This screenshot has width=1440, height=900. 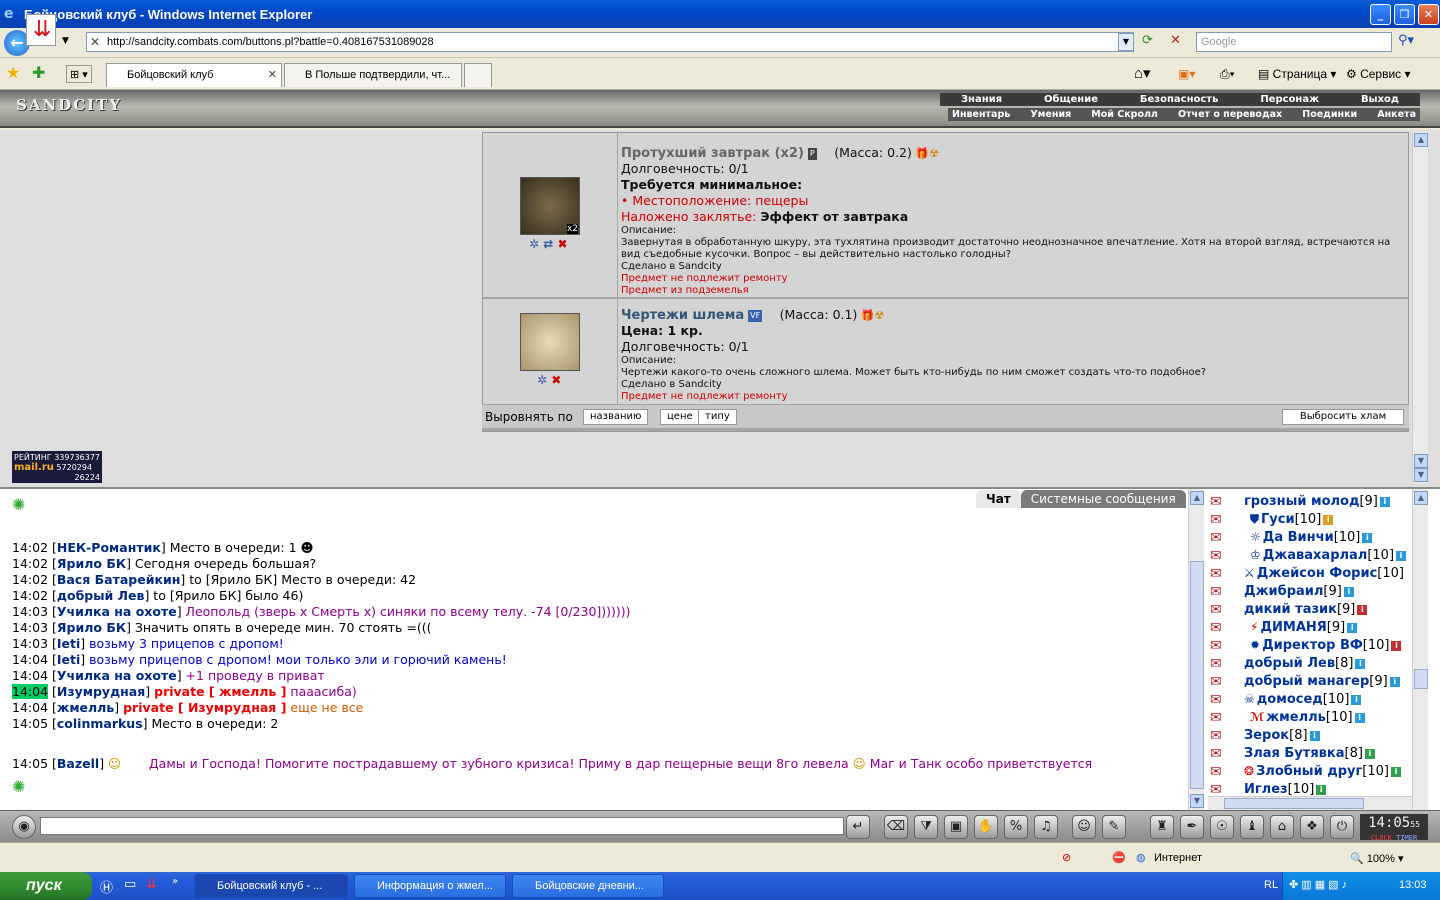 I want to click on download-manager-icon: ⇊, so click(x=41, y=30).